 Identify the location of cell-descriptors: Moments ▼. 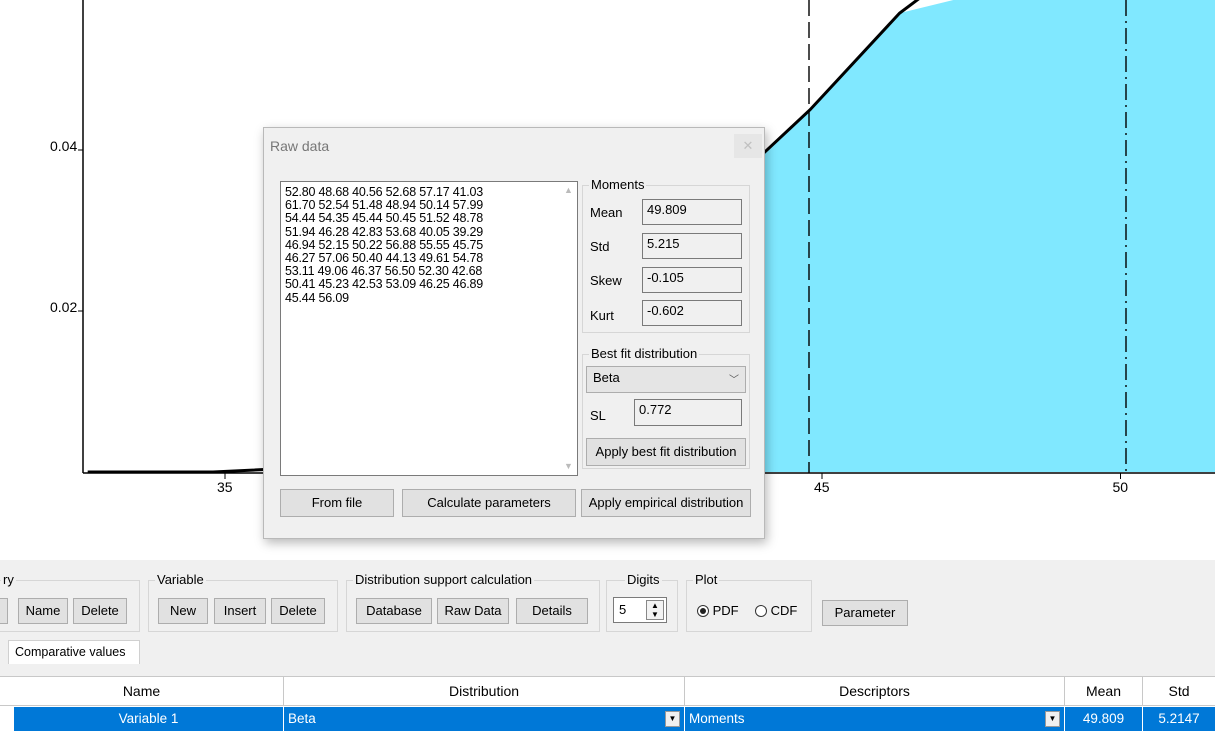
(875, 719).